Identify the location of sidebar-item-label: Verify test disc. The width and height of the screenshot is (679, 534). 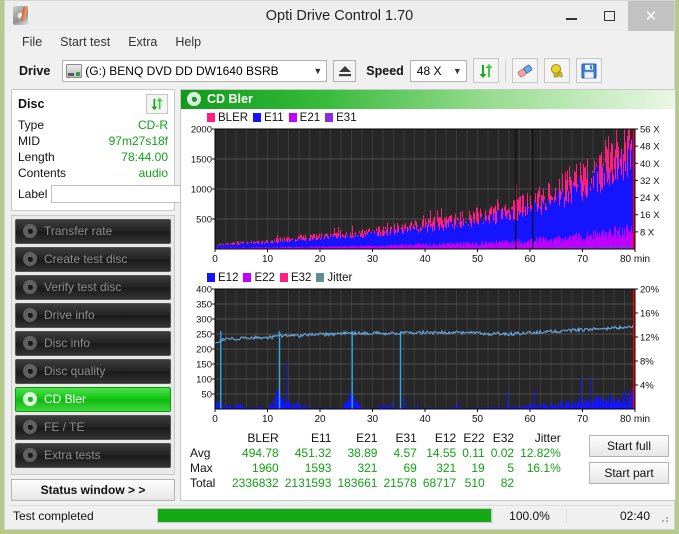
(83, 287).